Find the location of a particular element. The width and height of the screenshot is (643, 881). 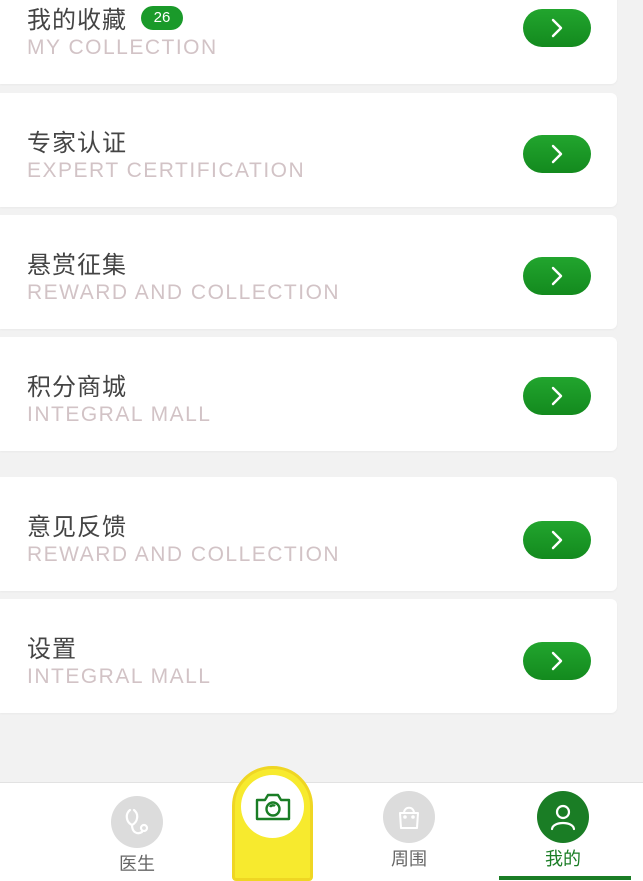

camera-icon is located at coordinates (272, 806).